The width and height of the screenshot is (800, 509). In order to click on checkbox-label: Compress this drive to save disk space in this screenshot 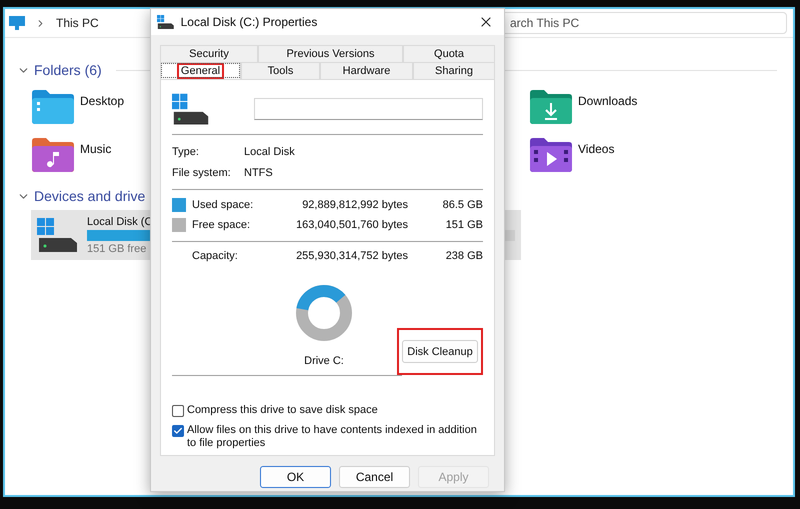, I will do `click(335, 410)`.